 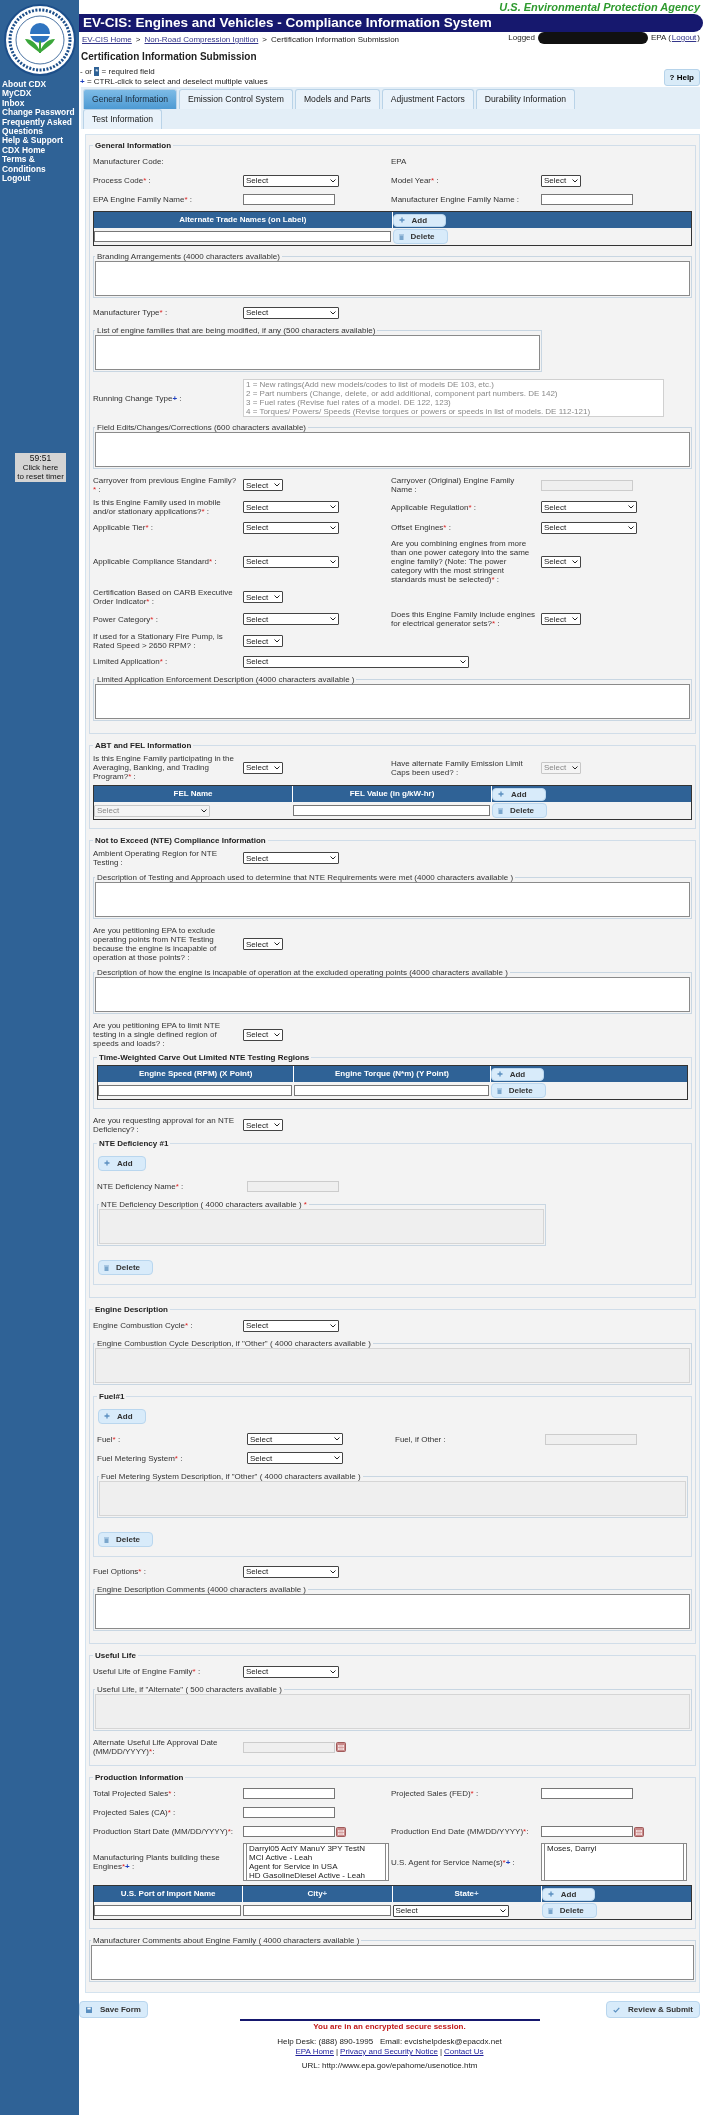 What do you see at coordinates (463, 2052) in the screenshot?
I see `footer-link: Contact Us` at bounding box center [463, 2052].